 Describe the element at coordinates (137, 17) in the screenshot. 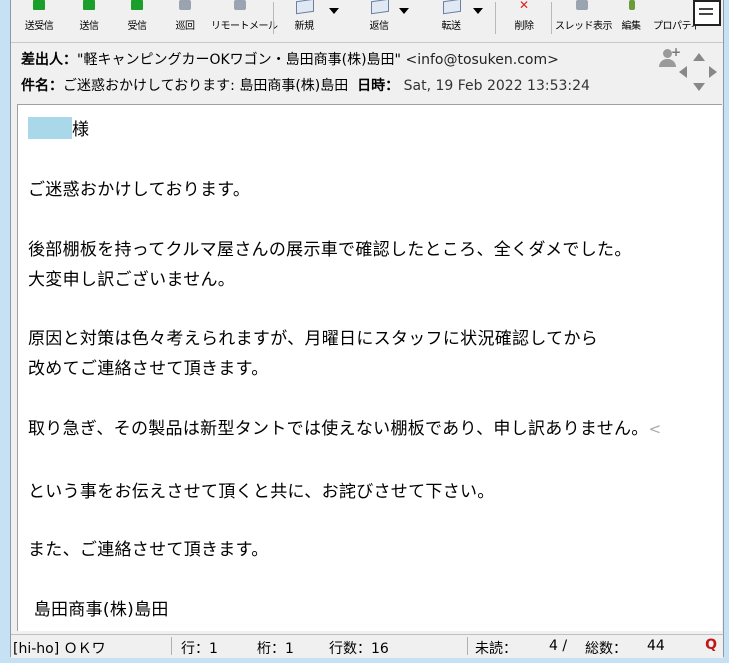

I see `receive-button: 受信` at that location.